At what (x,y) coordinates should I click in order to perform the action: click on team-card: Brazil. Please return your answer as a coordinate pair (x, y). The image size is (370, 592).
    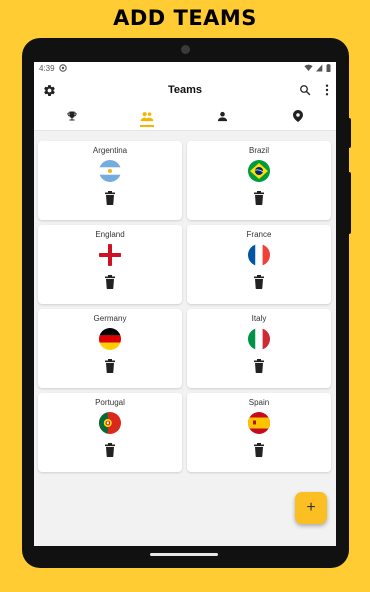
    Looking at the image, I should click on (259, 180).